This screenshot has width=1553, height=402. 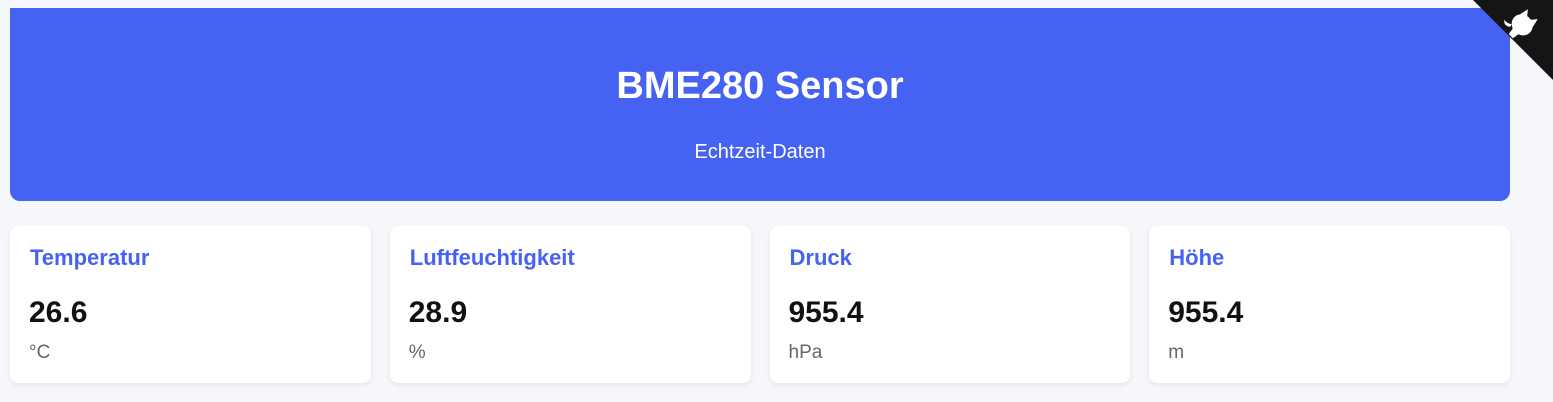 I want to click on card-unit: hPa, so click(x=805, y=352).